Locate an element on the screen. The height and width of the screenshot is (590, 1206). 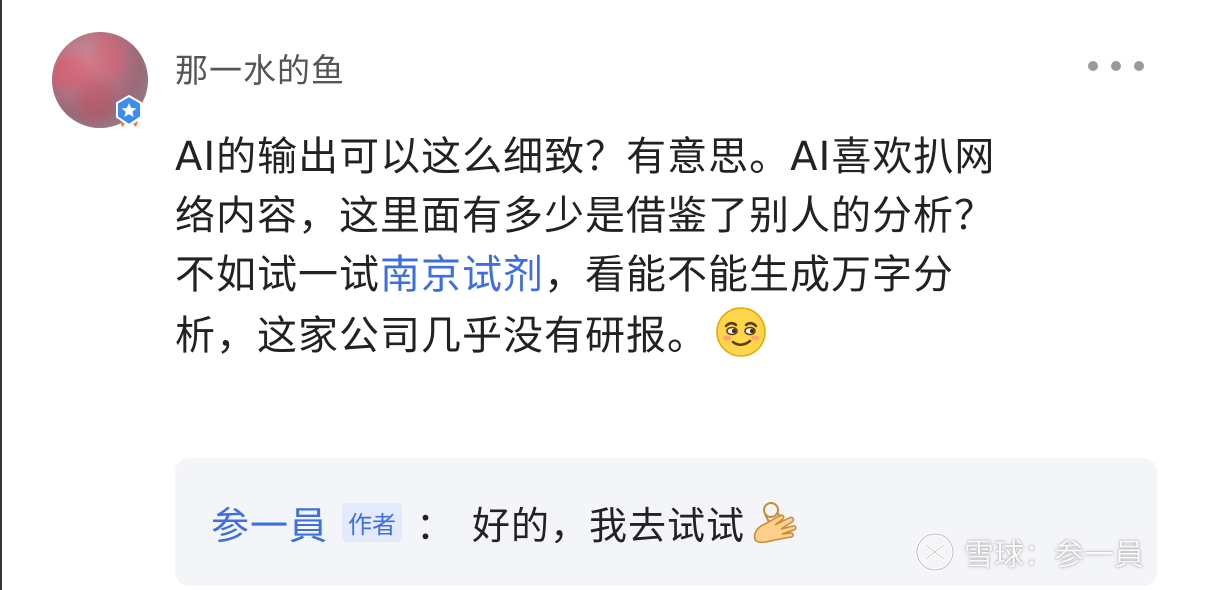
window-edge is located at coordinates (1, 295).